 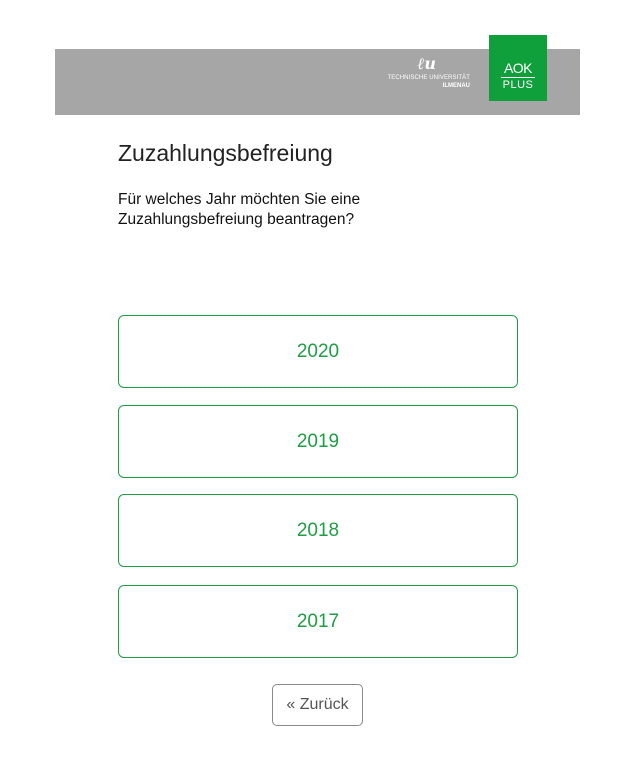 What do you see at coordinates (318, 621) in the screenshot?
I see `year-button-2017: 2017` at bounding box center [318, 621].